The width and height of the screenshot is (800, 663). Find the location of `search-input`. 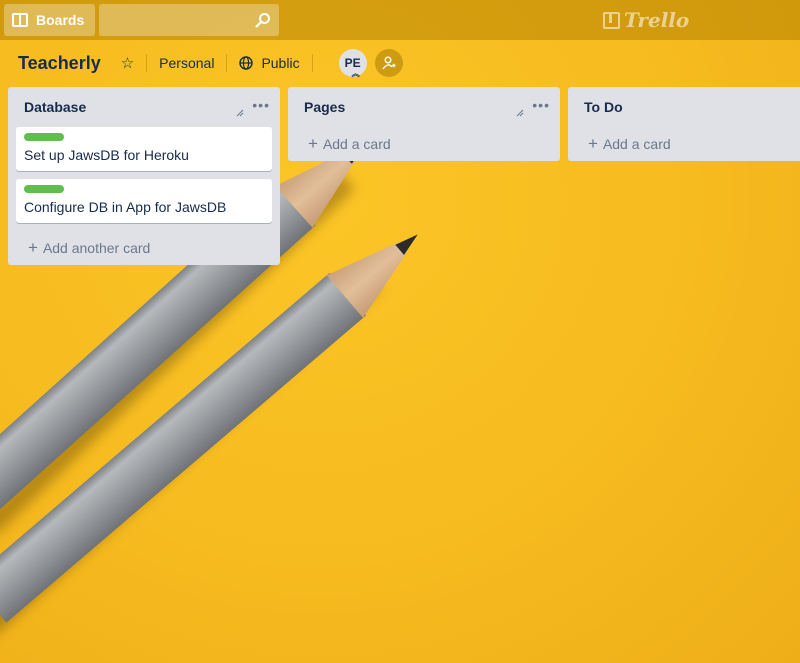

search-input is located at coordinates (189, 20).